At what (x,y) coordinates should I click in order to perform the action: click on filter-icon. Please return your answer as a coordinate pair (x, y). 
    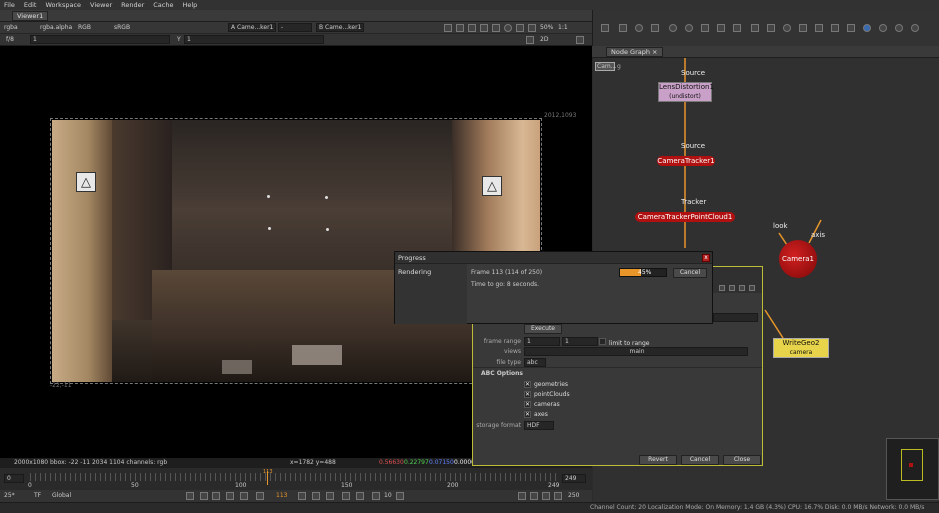
    Looking at the image, I should click on (689, 28).